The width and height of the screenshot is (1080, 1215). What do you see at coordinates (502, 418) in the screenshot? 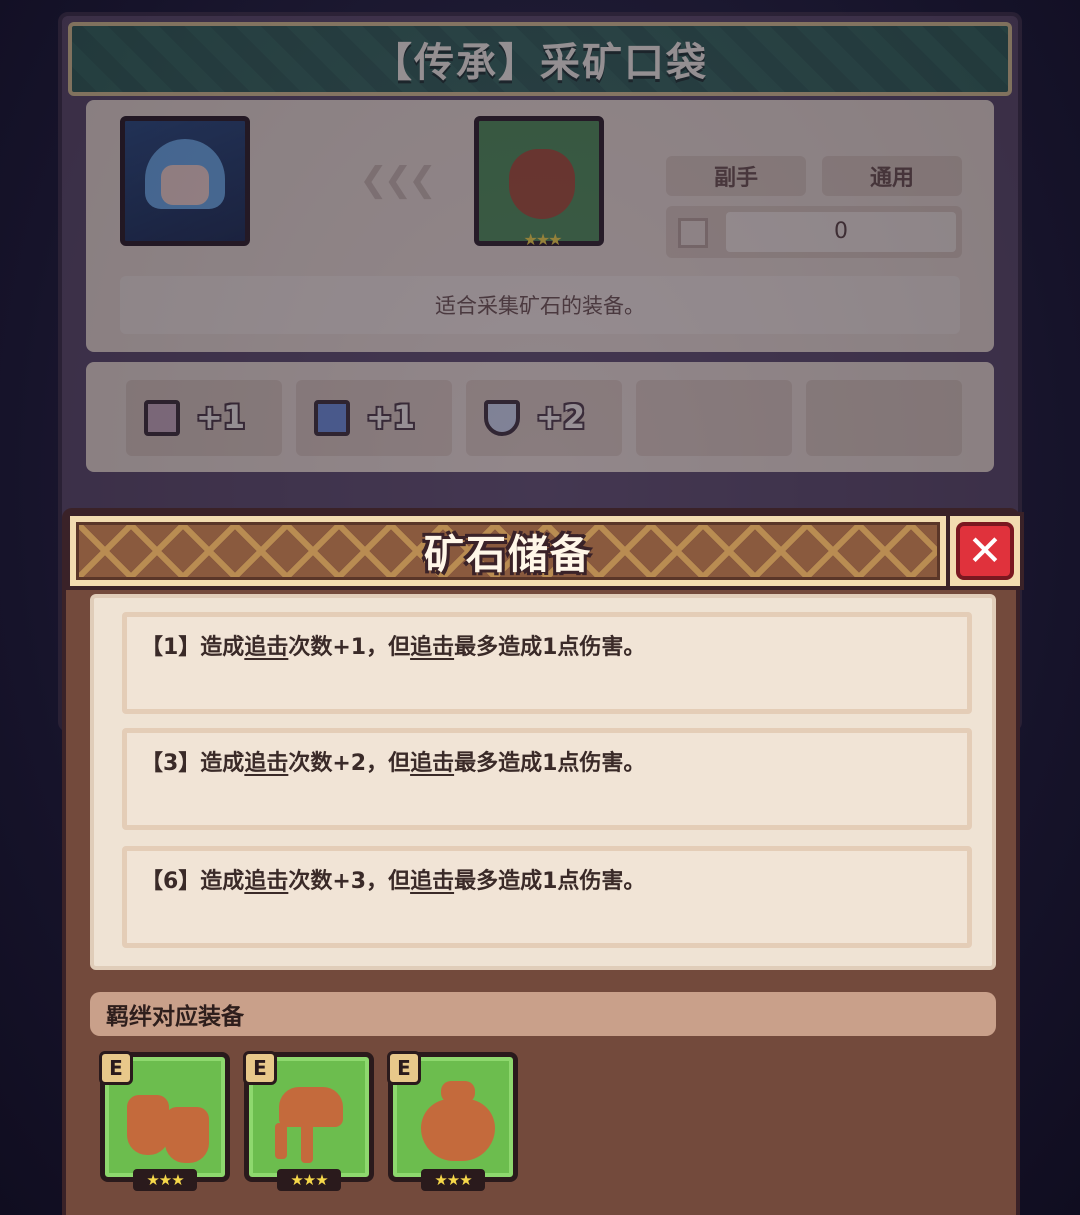
I see `shield-icon` at bounding box center [502, 418].